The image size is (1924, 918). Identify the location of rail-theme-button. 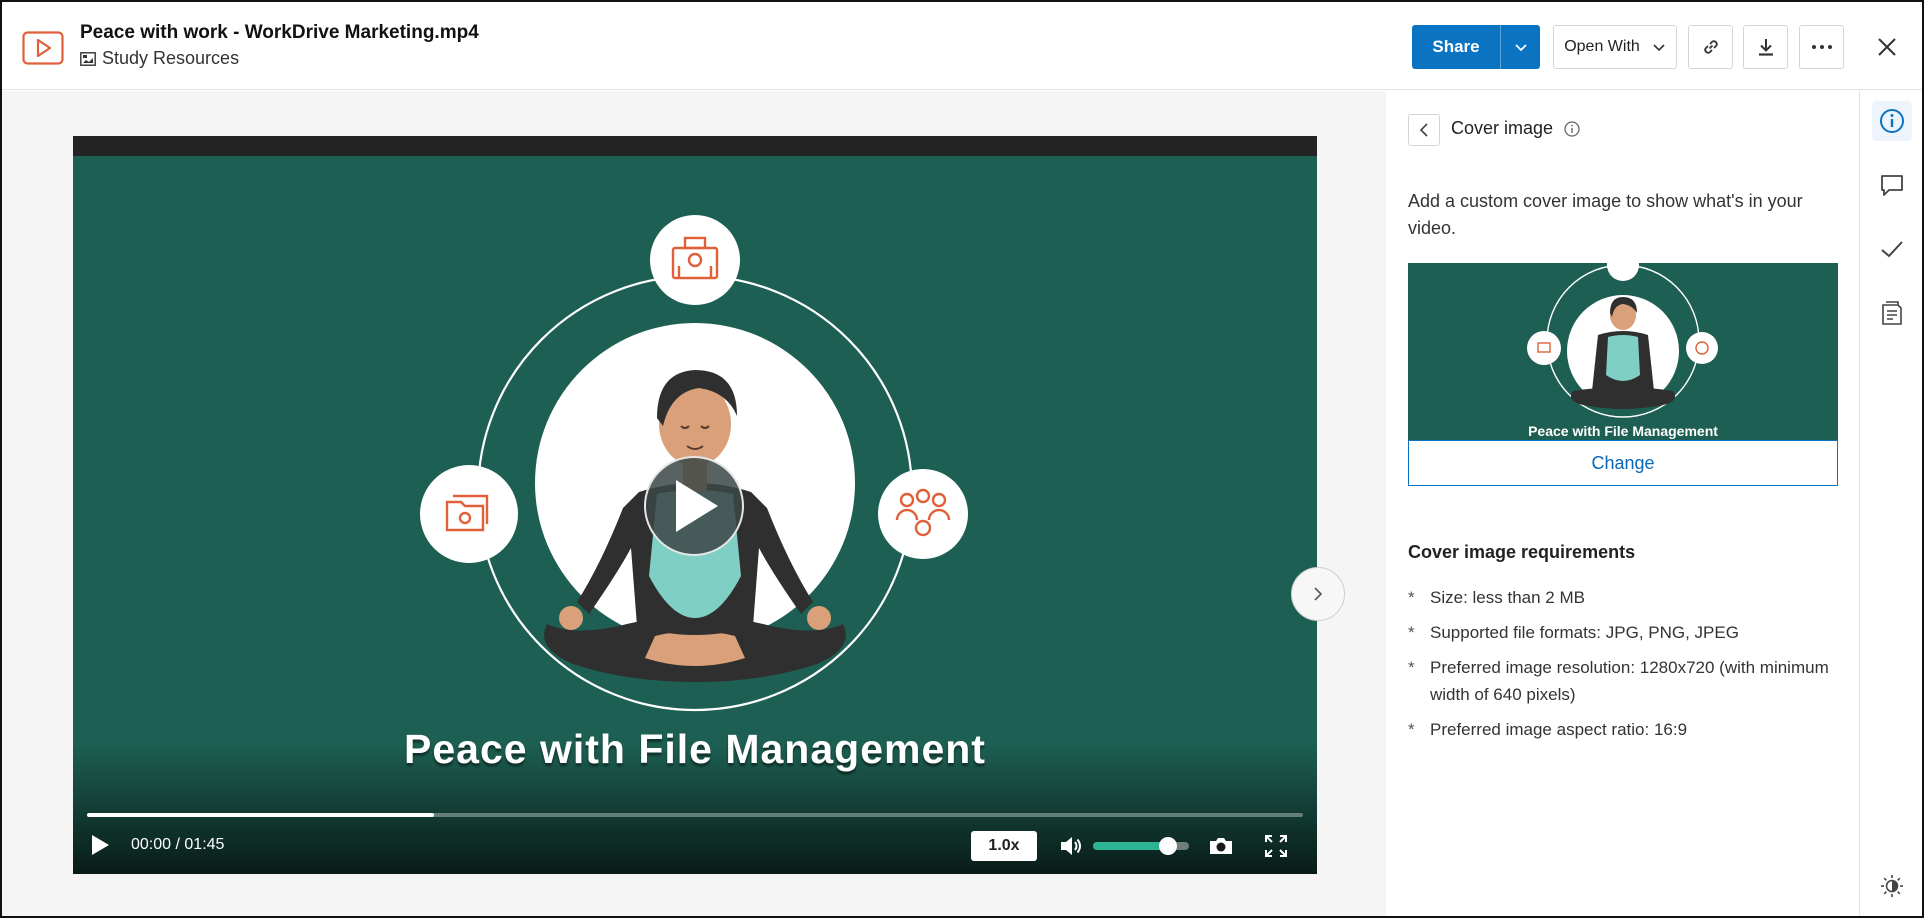
(1892, 886).